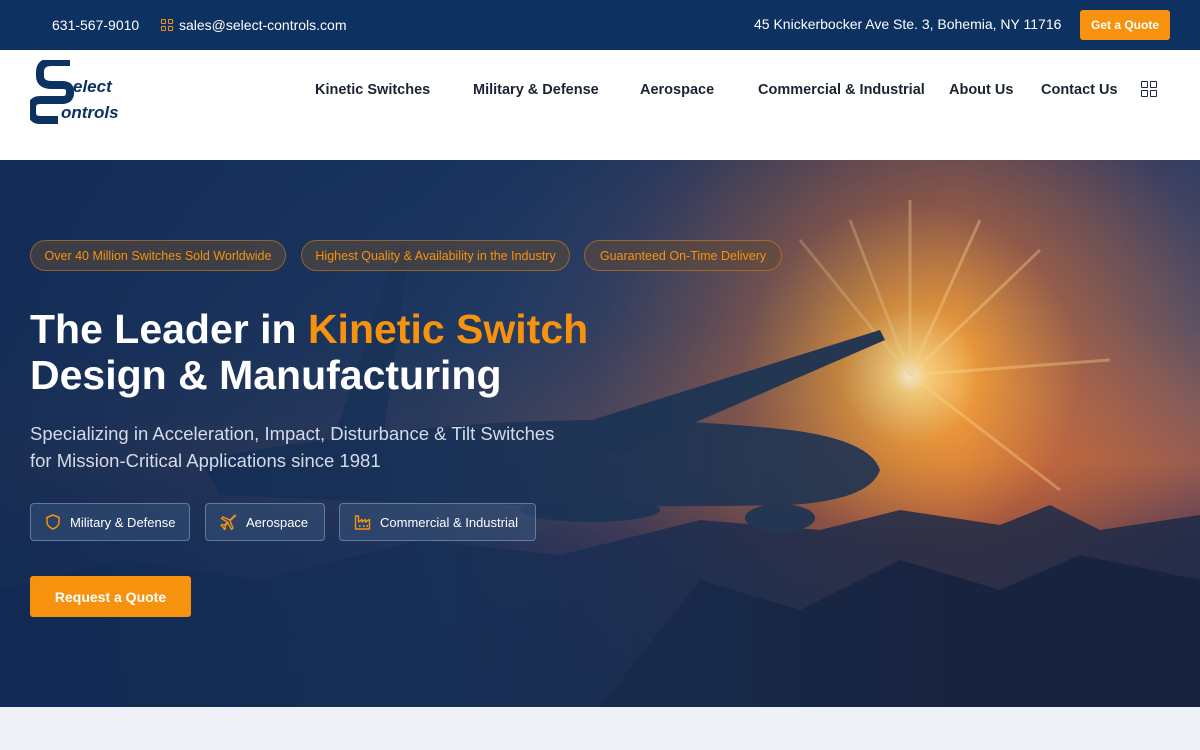 This screenshot has width=1200, height=750. I want to click on category-military-defense-button: Military & Defense, so click(110, 522).